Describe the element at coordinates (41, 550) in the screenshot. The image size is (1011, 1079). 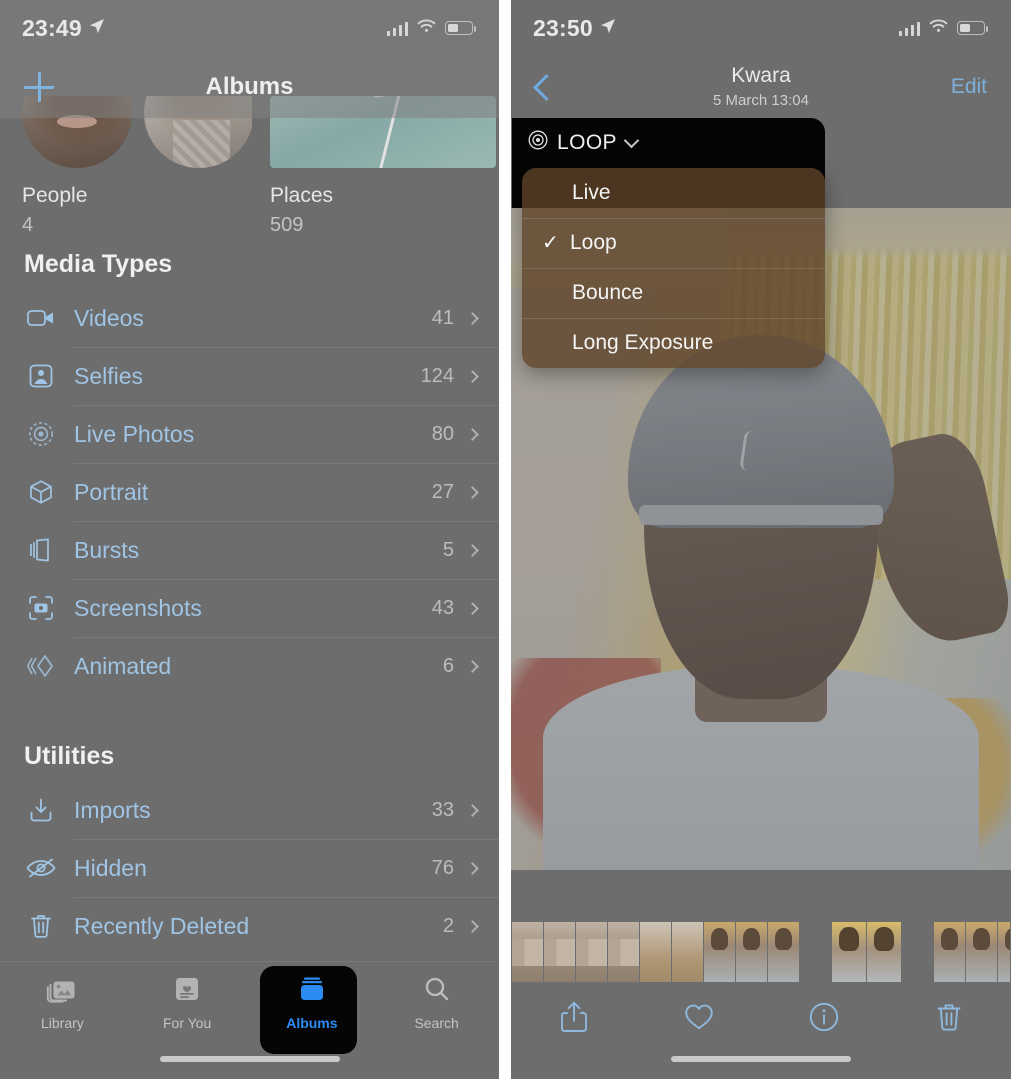
I see `bursts-stack-icon` at that location.